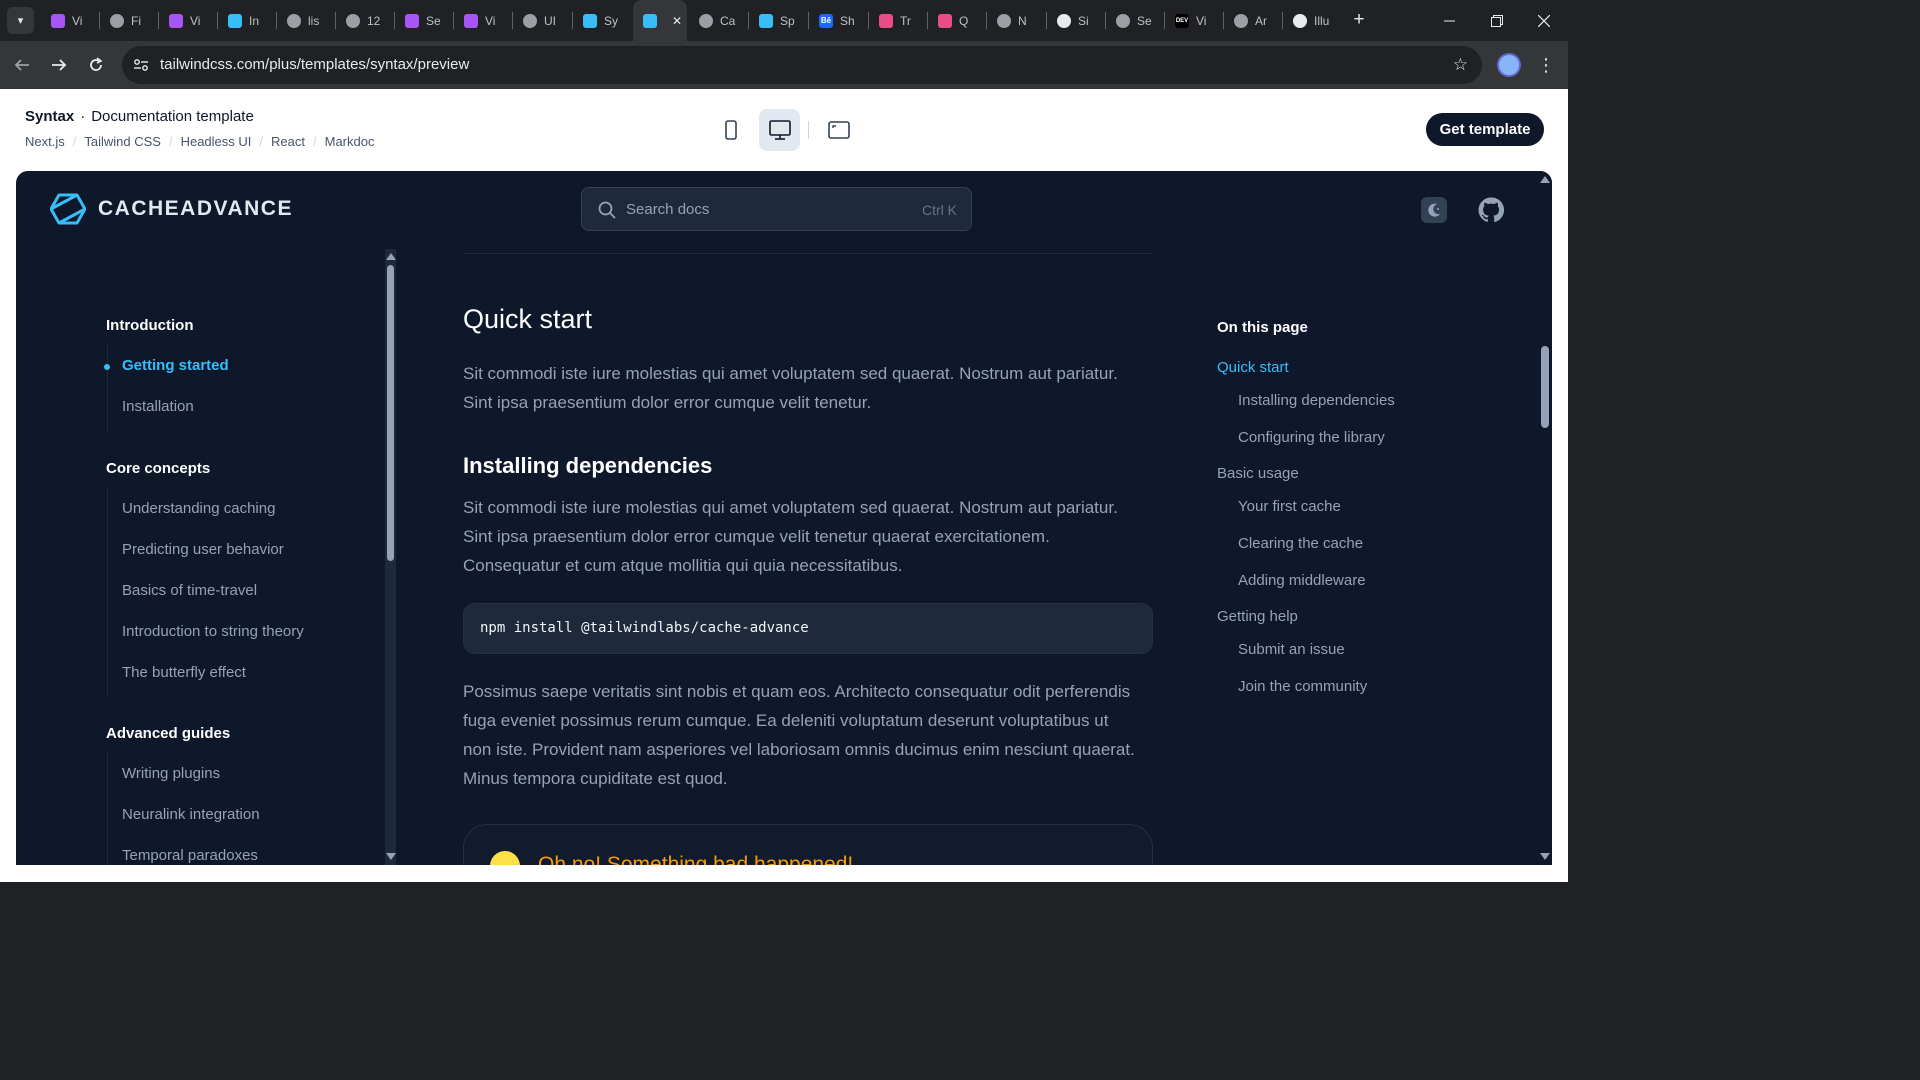 The image size is (1920, 1080). What do you see at coordinates (1258, 473) in the screenshot?
I see `toc-item: Basic usage` at bounding box center [1258, 473].